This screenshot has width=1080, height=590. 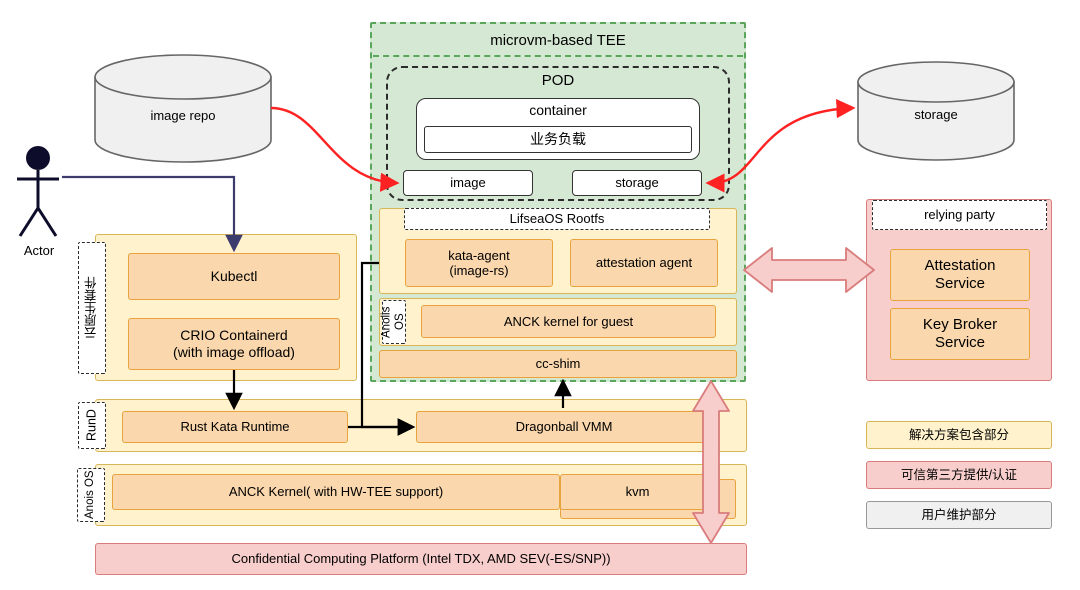 I want to click on container-label: container, so click(x=558, y=110).